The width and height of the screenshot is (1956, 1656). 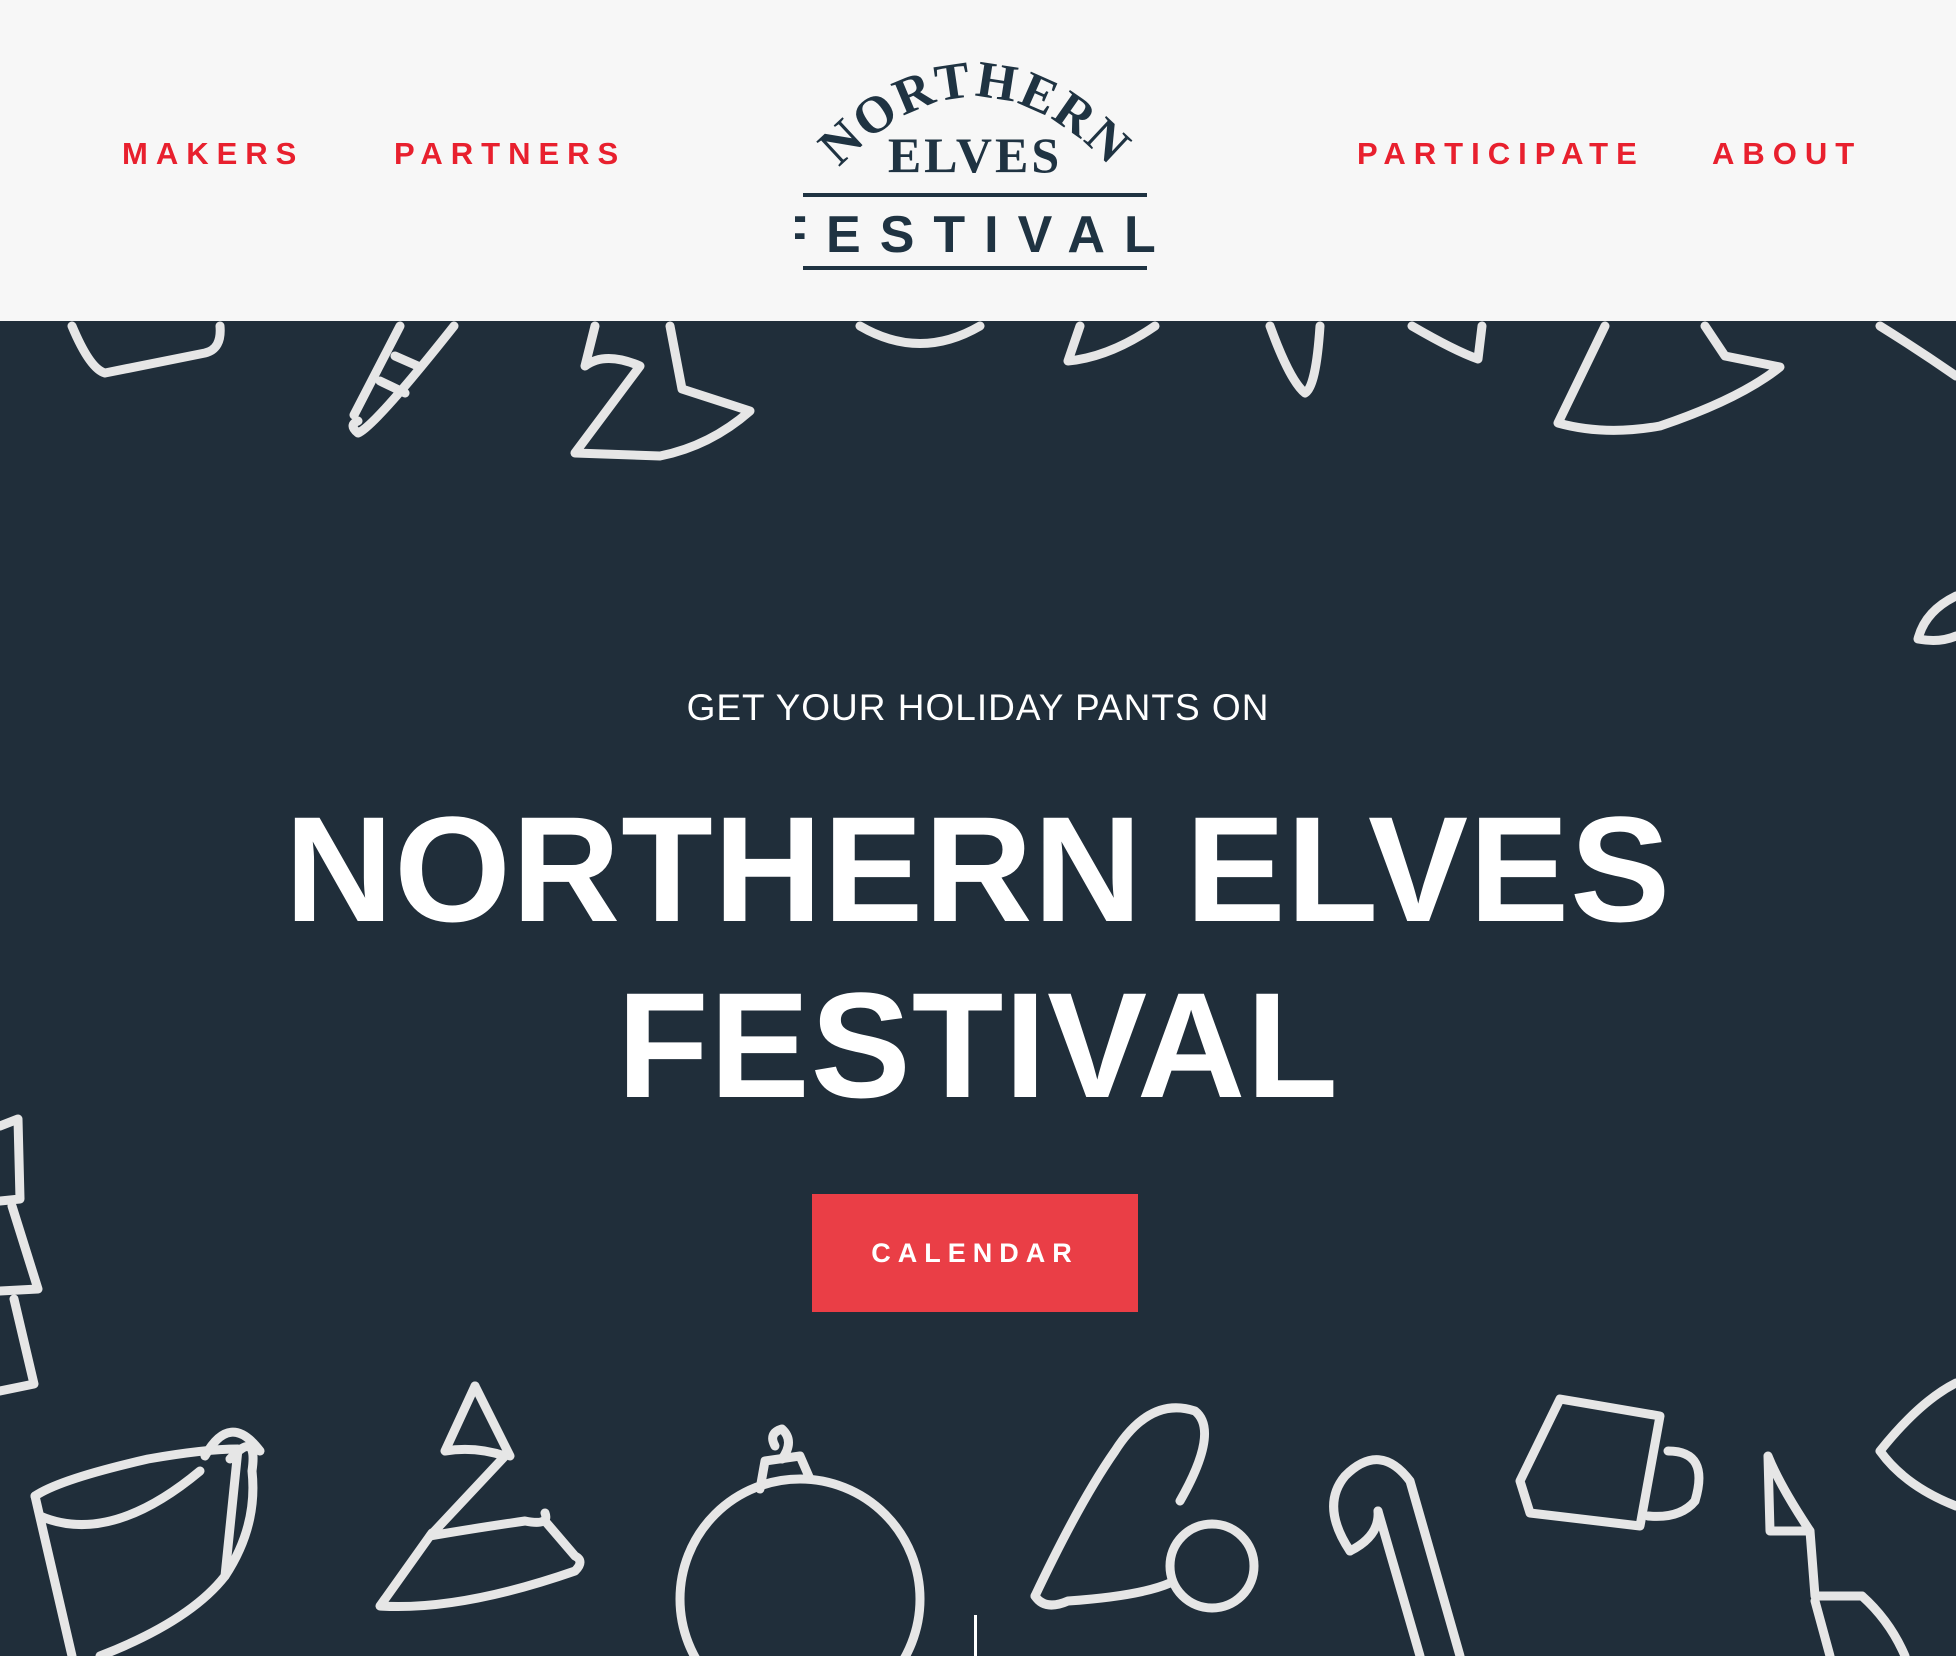 I want to click on calendar-button: CALENDAR, so click(x=975, y=1253).